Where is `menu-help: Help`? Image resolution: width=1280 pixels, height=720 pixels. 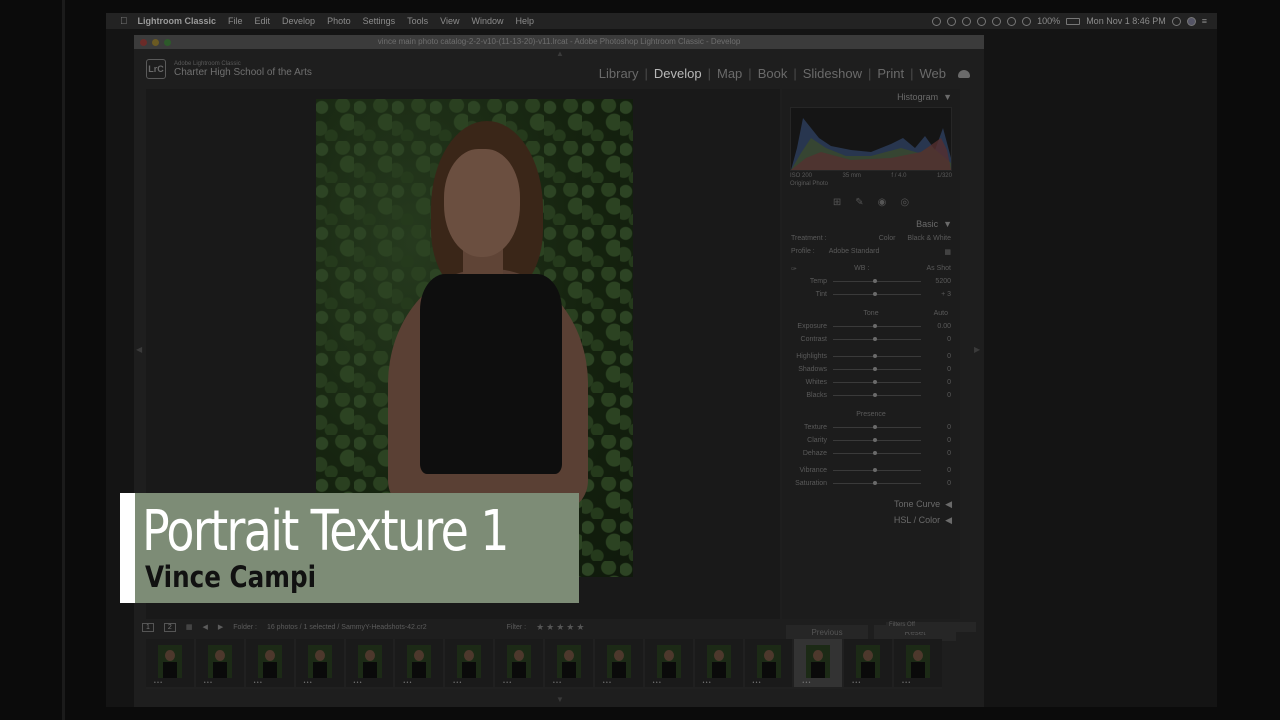 menu-help: Help is located at coordinates (525, 21).